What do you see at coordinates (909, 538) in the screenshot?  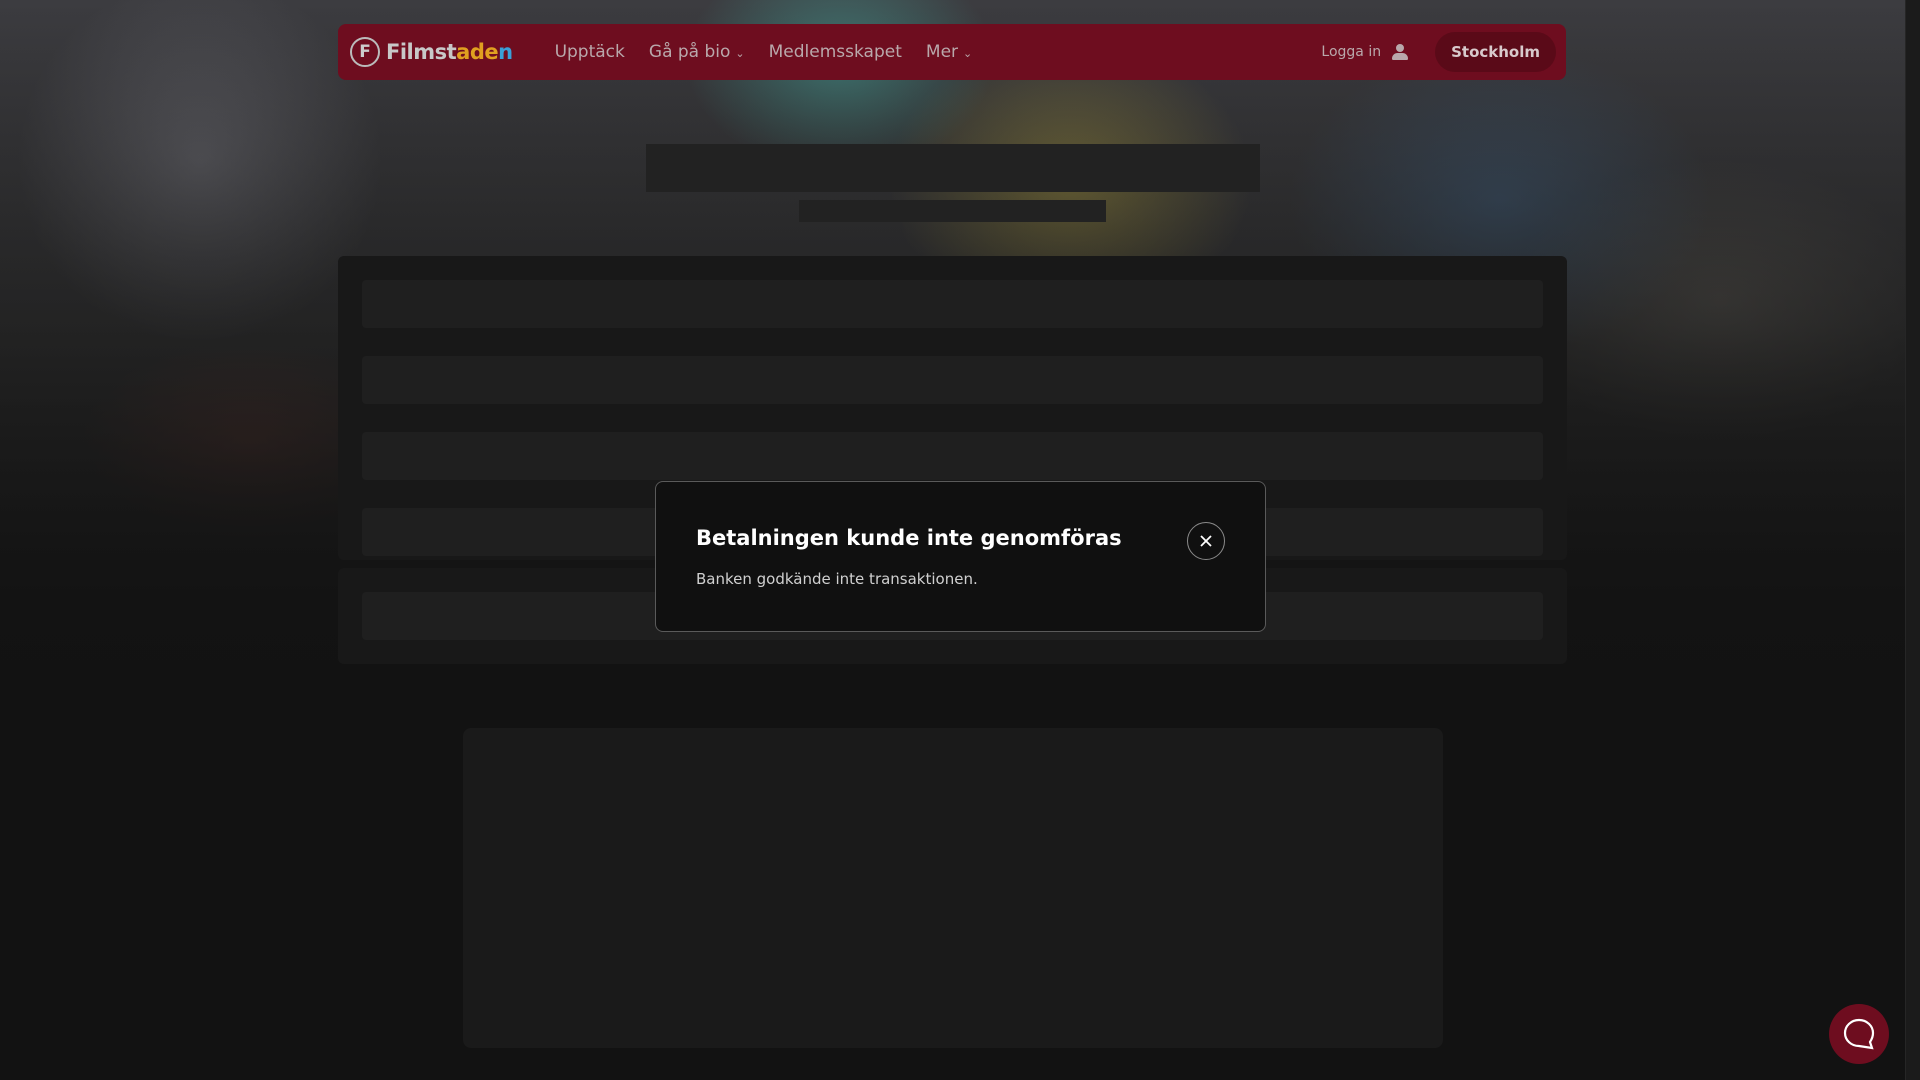 I see `dialog-title: Betalningen kunde inte genomföras` at bounding box center [909, 538].